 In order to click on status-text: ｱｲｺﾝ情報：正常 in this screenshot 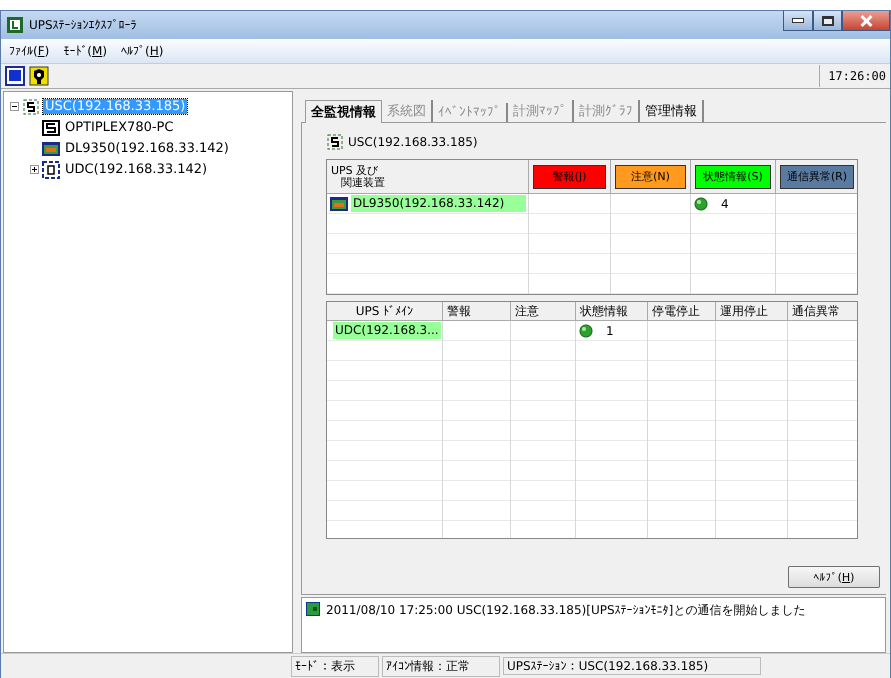, I will do `click(441, 666)`.